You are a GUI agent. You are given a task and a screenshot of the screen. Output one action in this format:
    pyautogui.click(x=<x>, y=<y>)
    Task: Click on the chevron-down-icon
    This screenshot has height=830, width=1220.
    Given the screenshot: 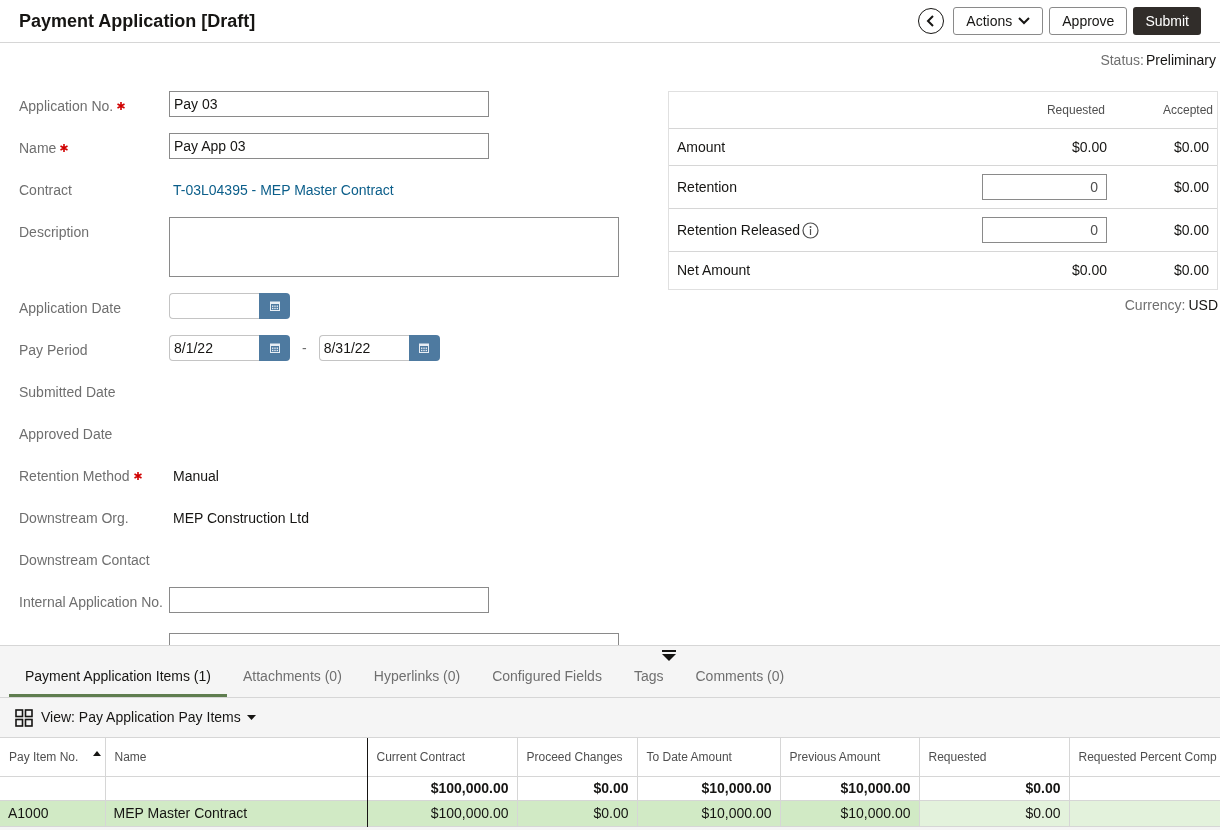 What is the action you would take?
    pyautogui.click(x=1024, y=21)
    